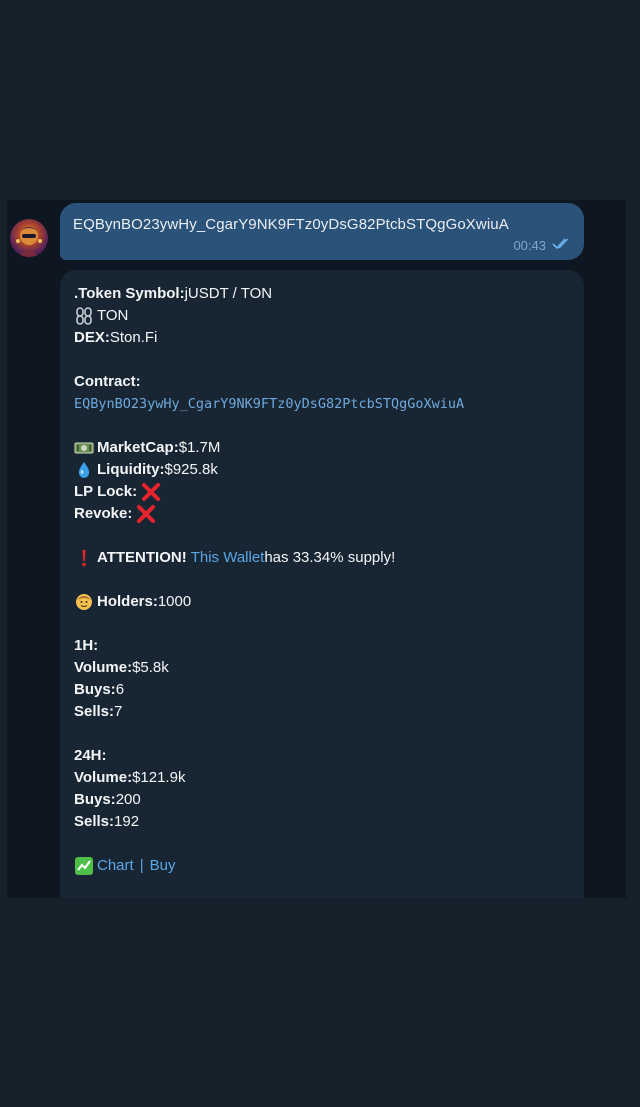  Describe the element at coordinates (174, 601) in the screenshot. I see `holders-value: 1000` at that location.